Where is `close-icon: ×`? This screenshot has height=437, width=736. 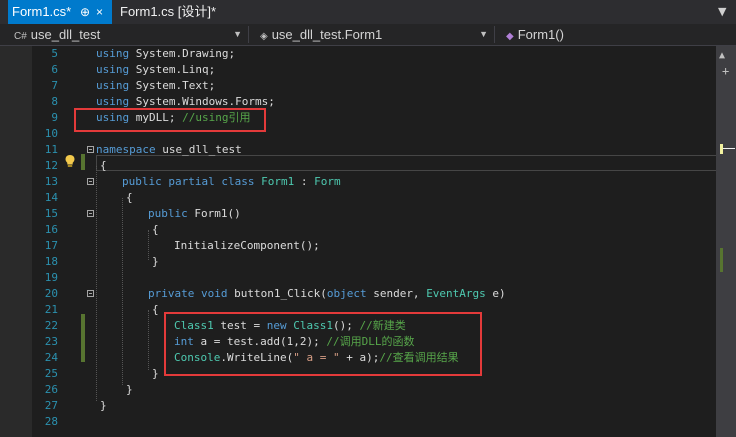
close-icon: × is located at coordinates (99, 12).